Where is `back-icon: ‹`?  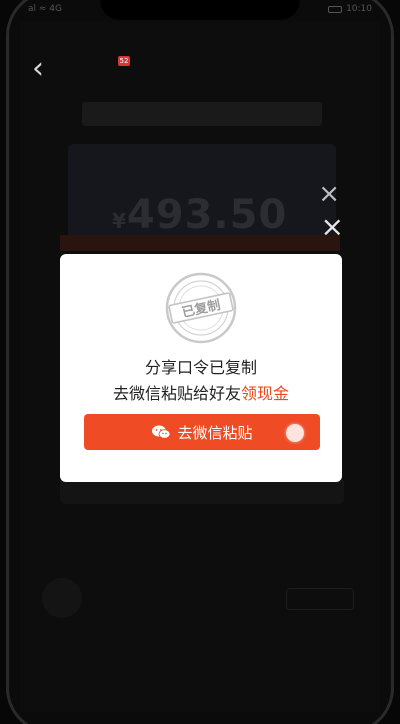 back-icon: ‹ is located at coordinates (44, 69).